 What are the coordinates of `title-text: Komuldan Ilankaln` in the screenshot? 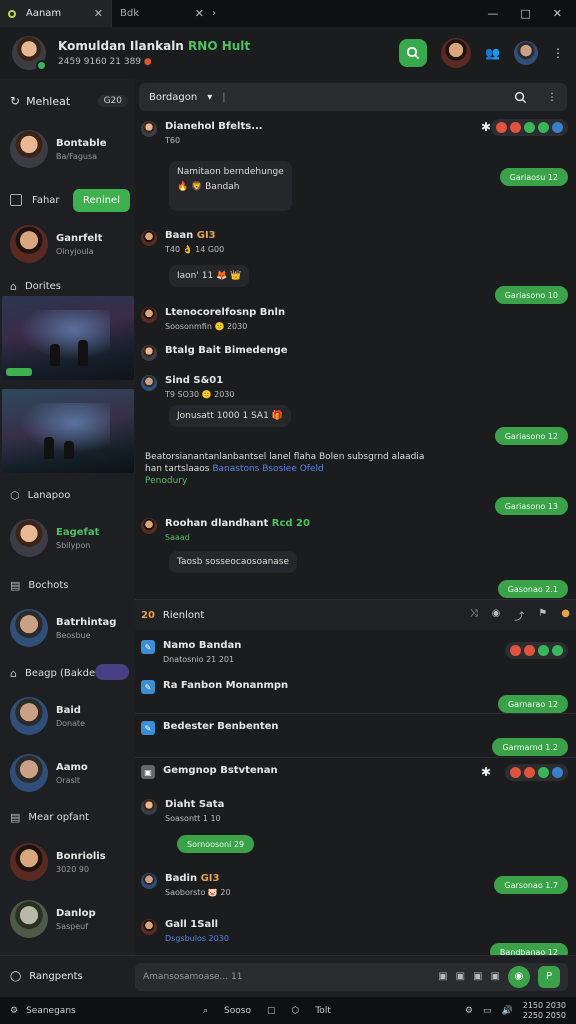 It's located at (121, 46).